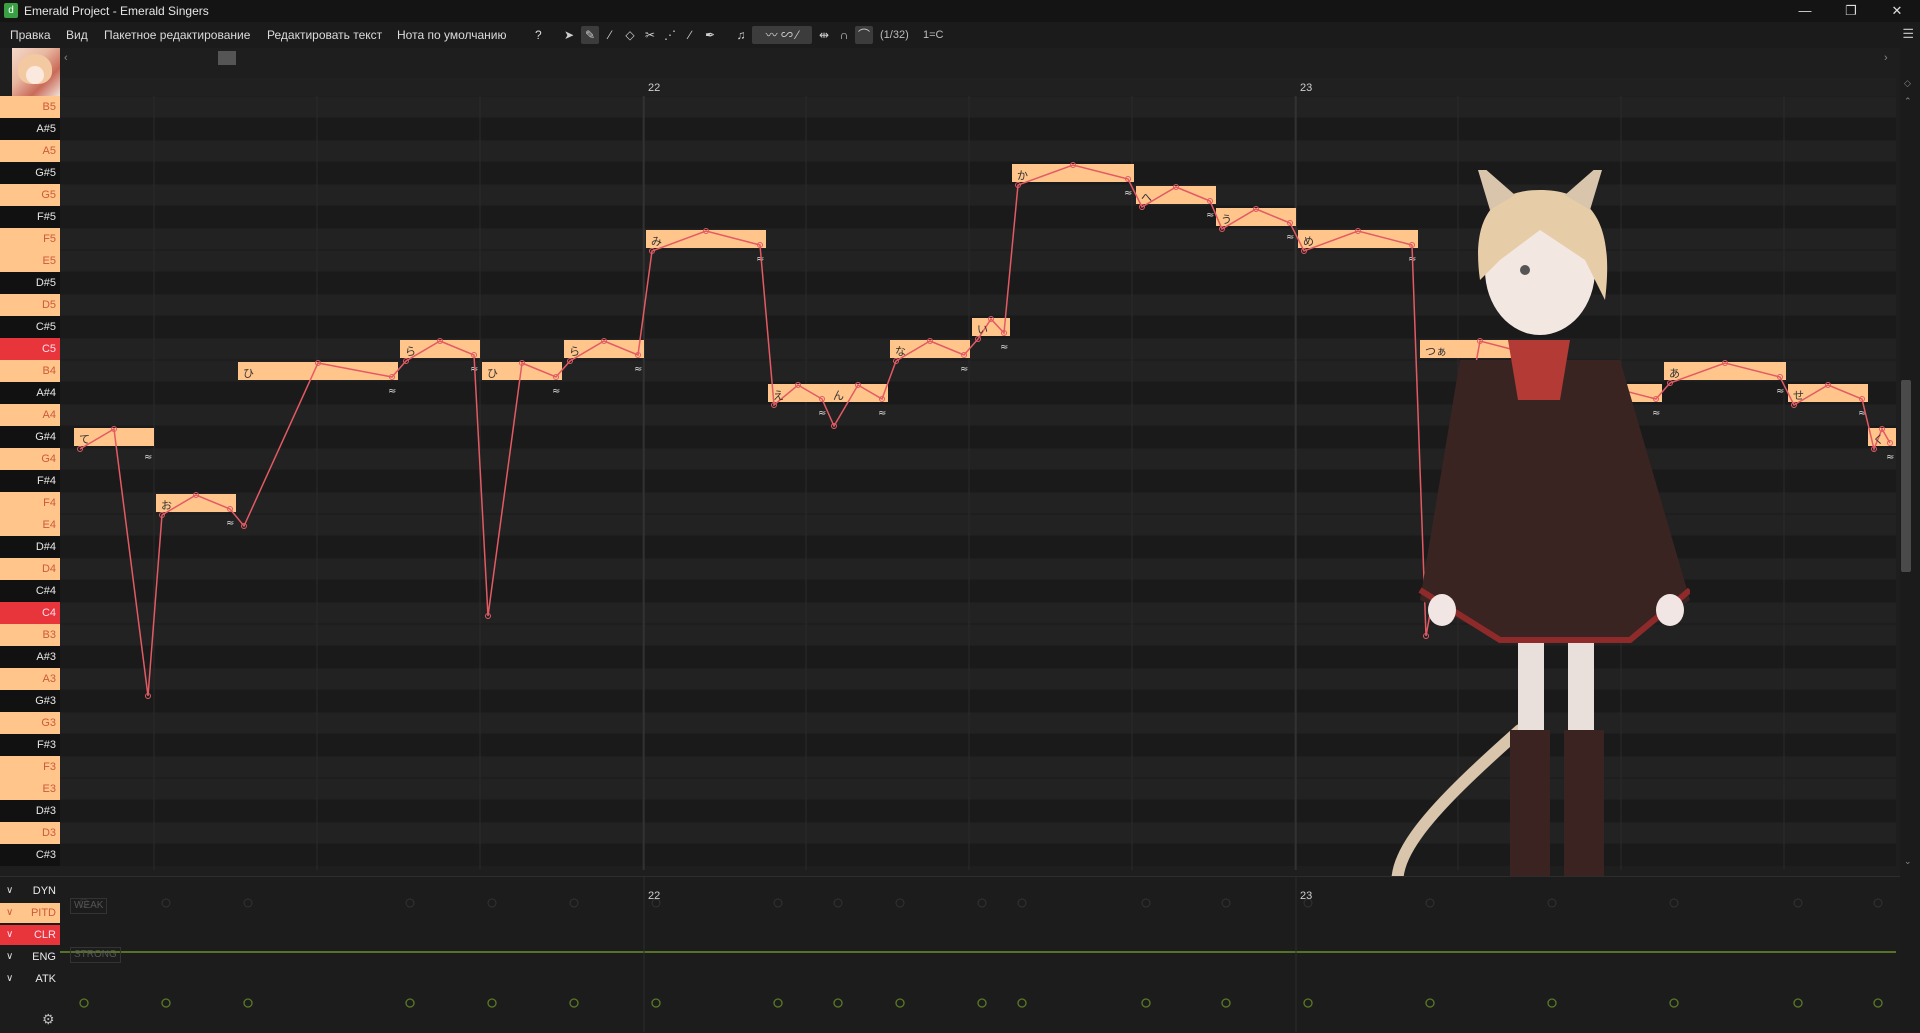  I want to click on scroll-right-icon: ›, so click(1886, 58).